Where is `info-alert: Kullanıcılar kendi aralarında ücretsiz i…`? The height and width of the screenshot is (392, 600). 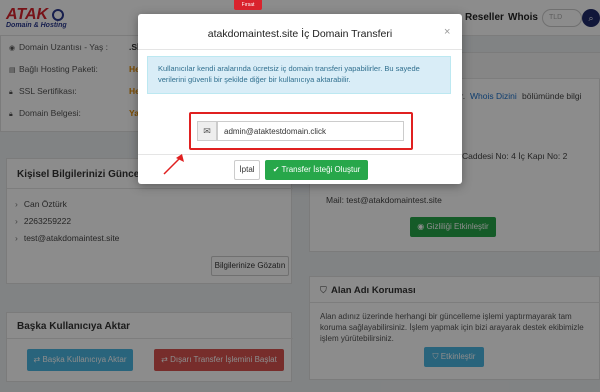 info-alert: Kullanıcılar kendi aralarında ücretsiz i… is located at coordinates (299, 75).